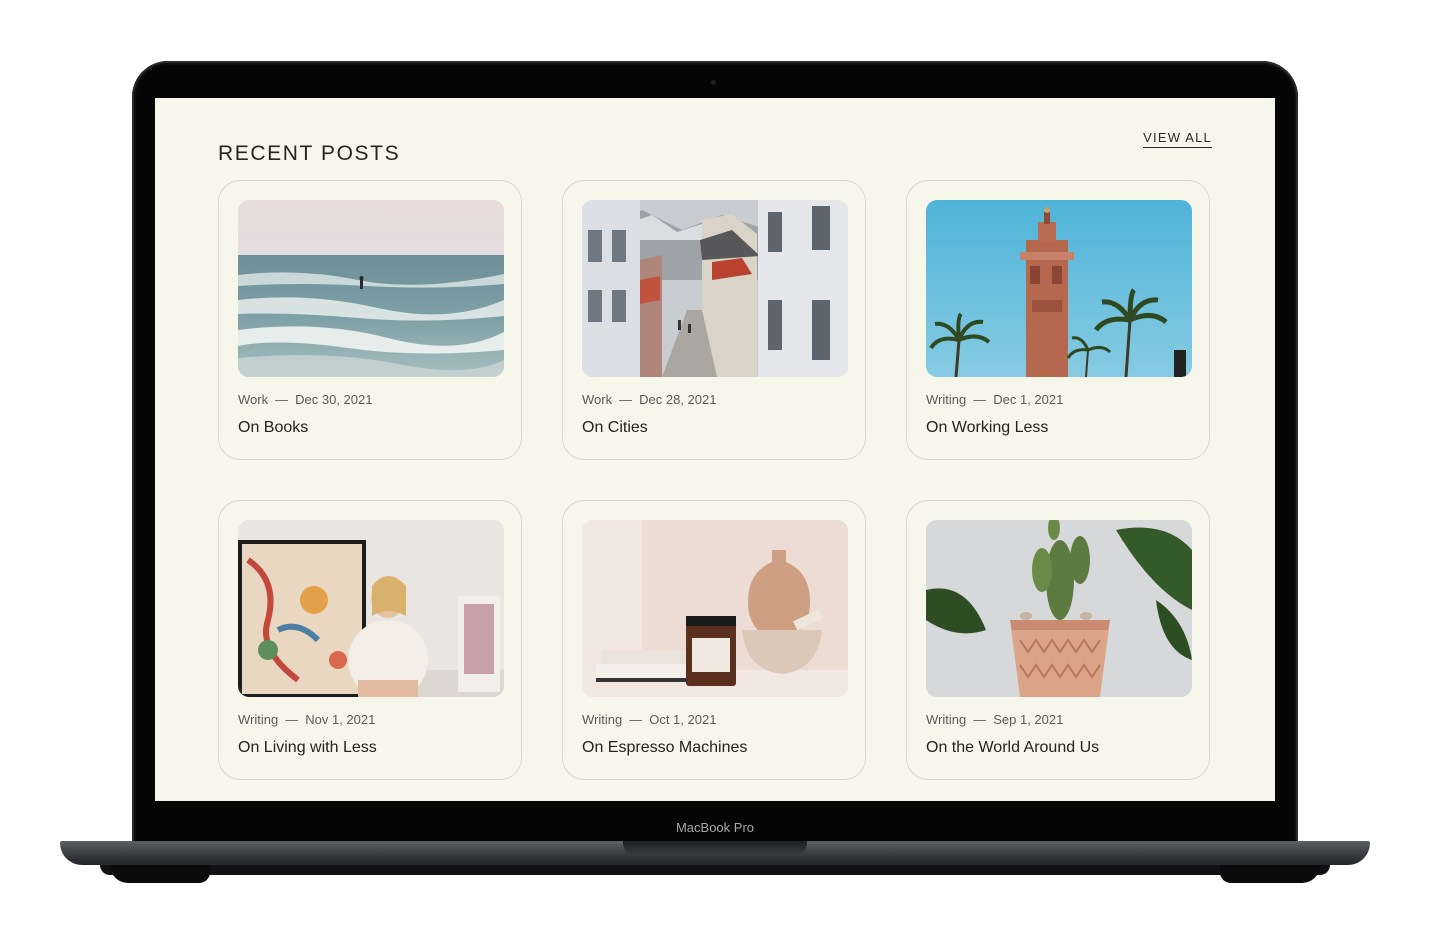 The image size is (1430, 948). What do you see at coordinates (1012, 748) in the screenshot?
I see `post-title: On the World Around Us` at bounding box center [1012, 748].